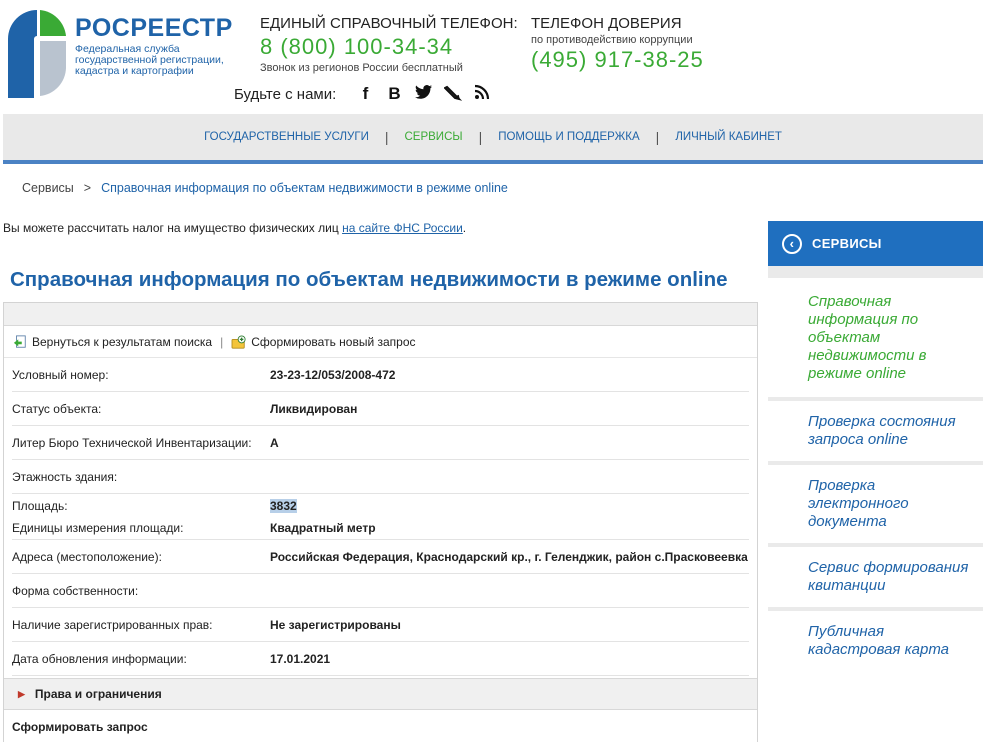 The width and height of the screenshot is (984, 742). What do you see at coordinates (380, 694) in the screenshot?
I see `rights-expander: ▶ Права и ограничения` at bounding box center [380, 694].